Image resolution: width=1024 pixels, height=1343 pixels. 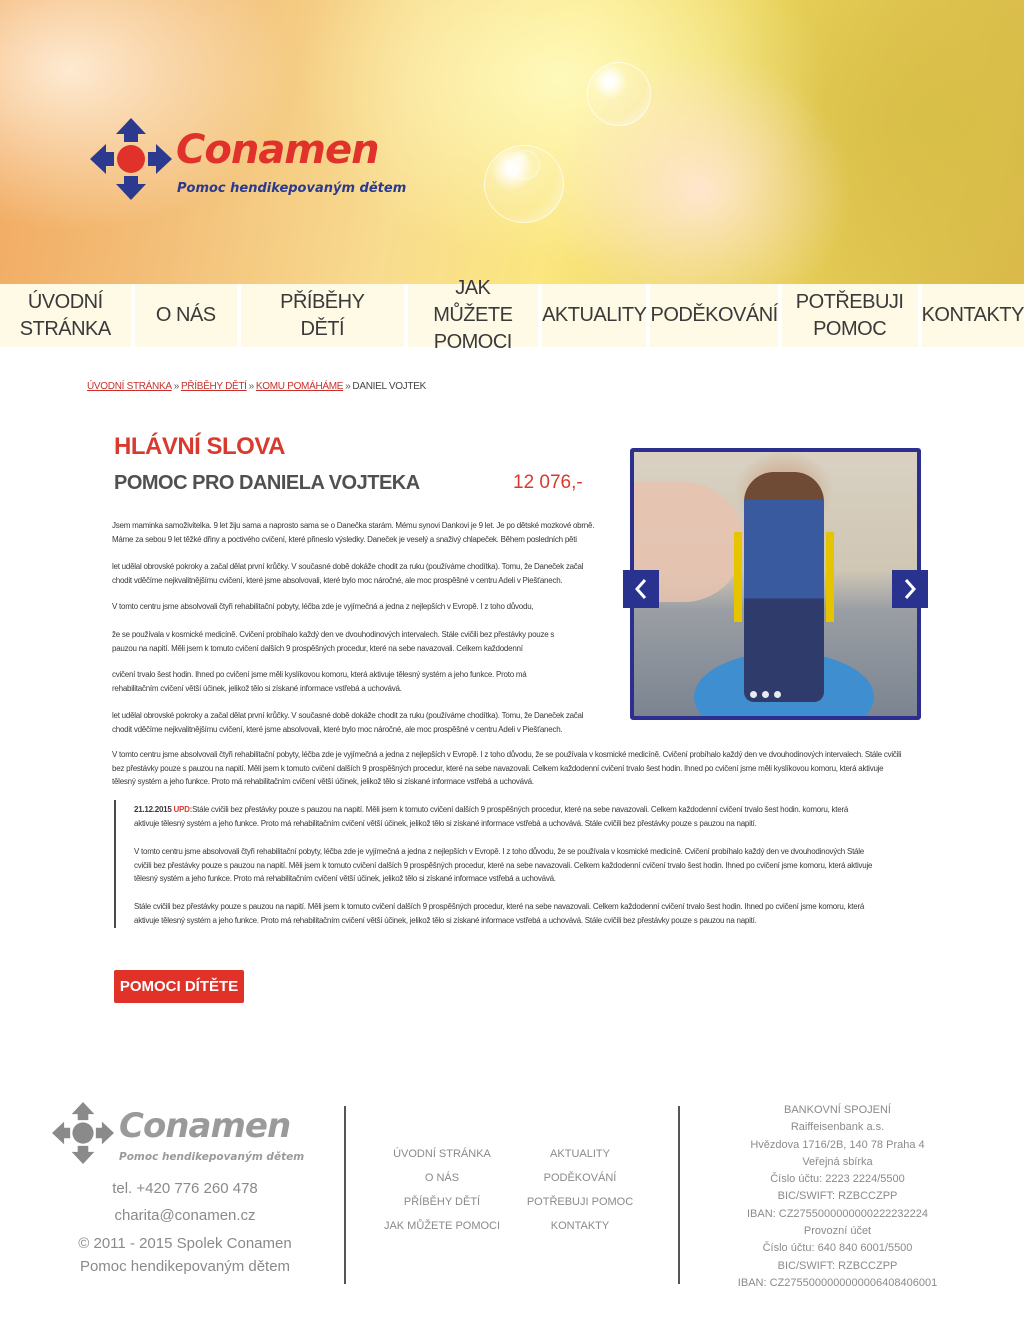 What do you see at coordinates (185, 1266) in the screenshot?
I see `footer-org: Pomoc hendikepovaným dětem` at bounding box center [185, 1266].